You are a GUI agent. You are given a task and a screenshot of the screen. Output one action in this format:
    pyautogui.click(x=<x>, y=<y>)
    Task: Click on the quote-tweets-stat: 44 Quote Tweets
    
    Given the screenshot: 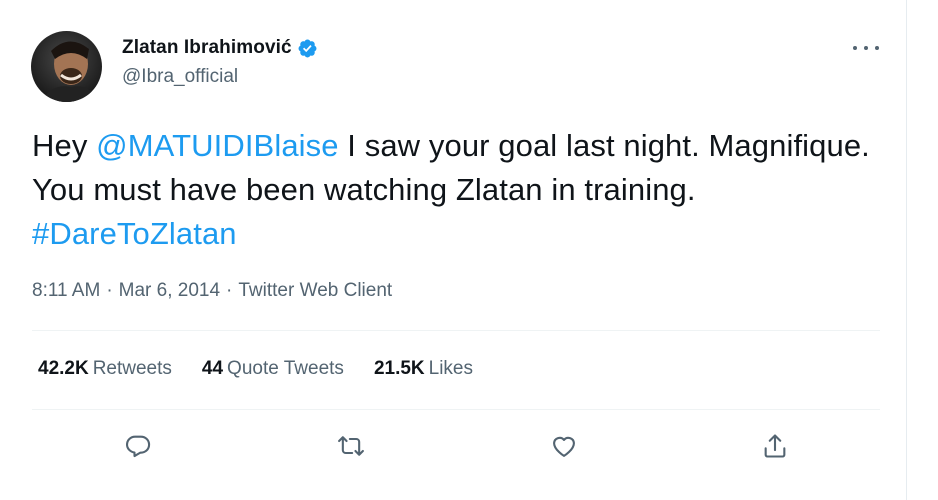 What is the action you would take?
    pyautogui.click(x=273, y=369)
    